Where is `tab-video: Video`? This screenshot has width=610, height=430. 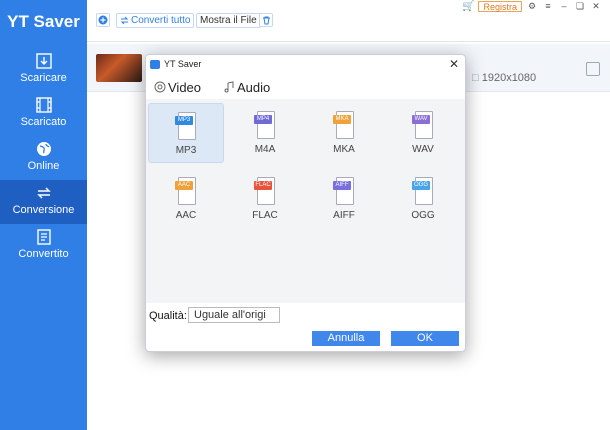 tab-video: Video is located at coordinates (177, 87).